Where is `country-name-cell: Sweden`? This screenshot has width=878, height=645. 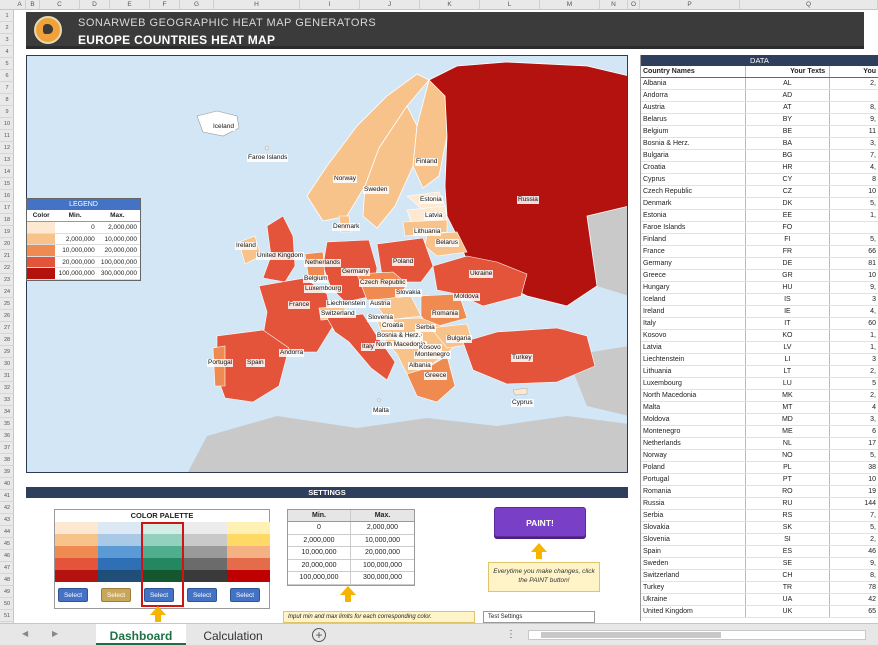 country-name-cell: Sweden is located at coordinates (693, 563).